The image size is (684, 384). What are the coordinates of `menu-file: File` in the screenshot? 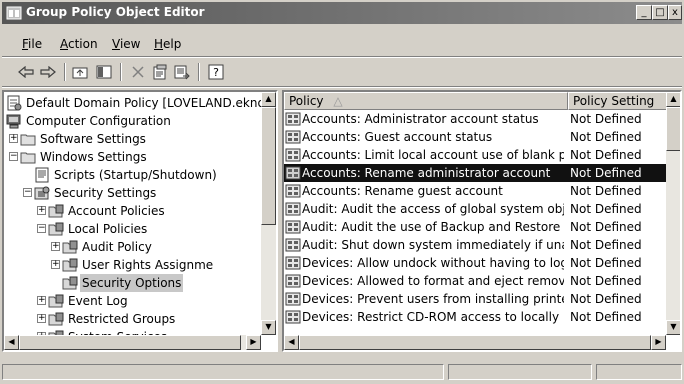 It's located at (32, 44).